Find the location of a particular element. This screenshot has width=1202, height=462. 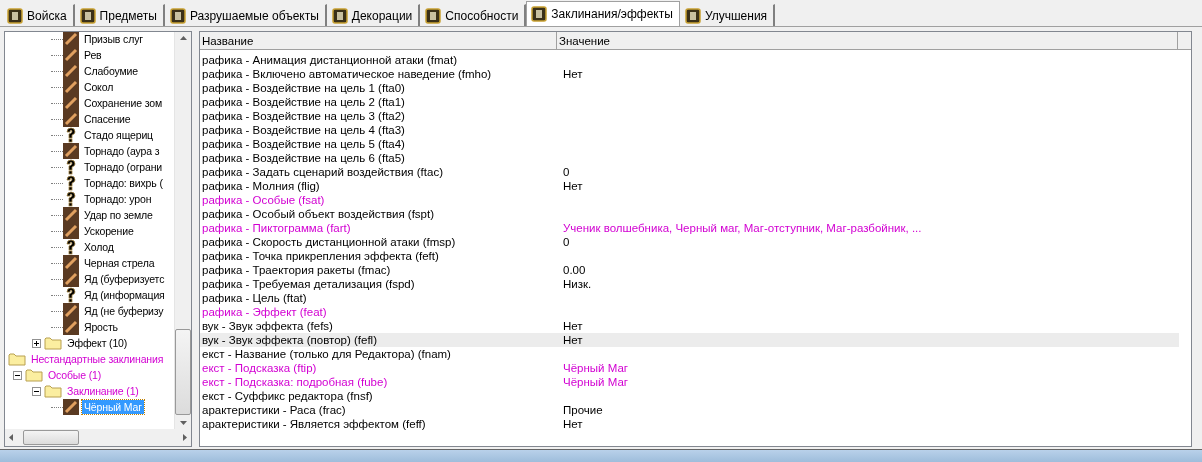

property-name: рафика - Скорость дистанционной атаки (fmsp) is located at coordinates (329, 242).